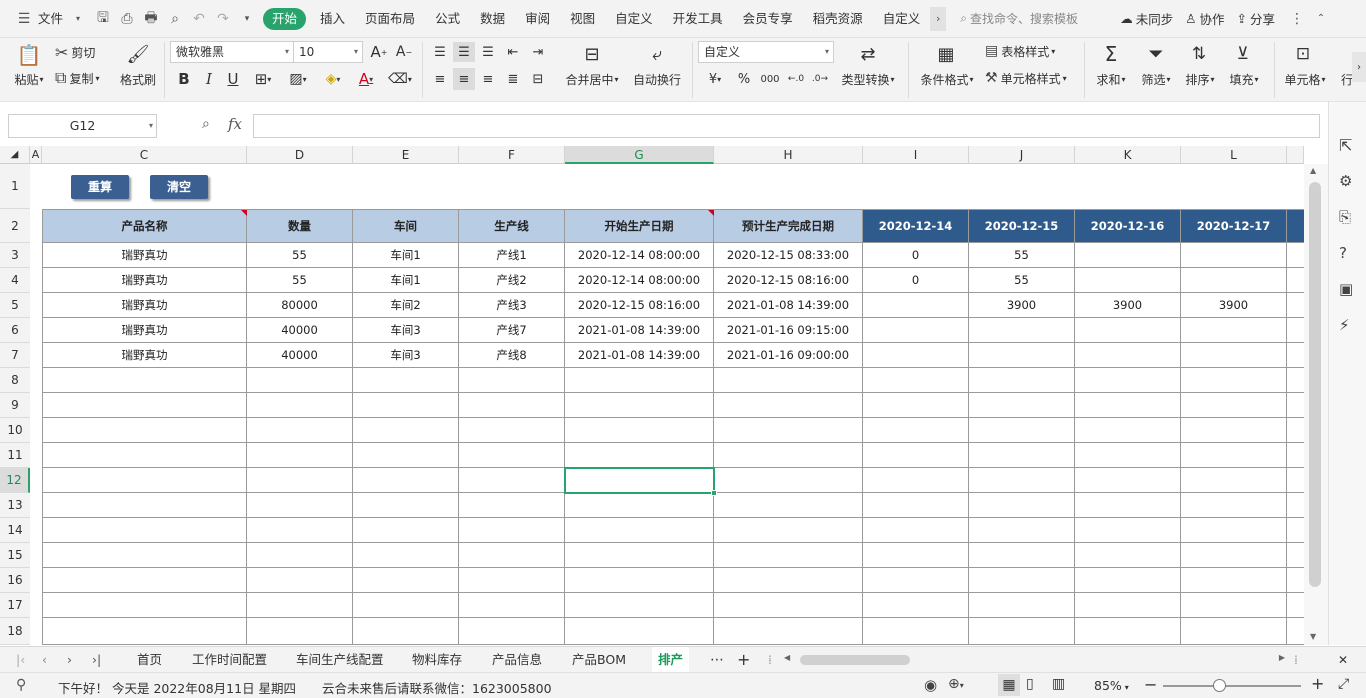 Image resolution: width=1366 pixels, height=698 pixels. What do you see at coordinates (15, 226) in the screenshot?
I see `row-header: 2` at bounding box center [15, 226].